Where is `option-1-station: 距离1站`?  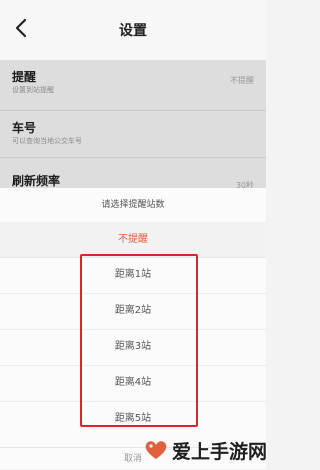
option-1-station: 距离1站 is located at coordinates (133, 275).